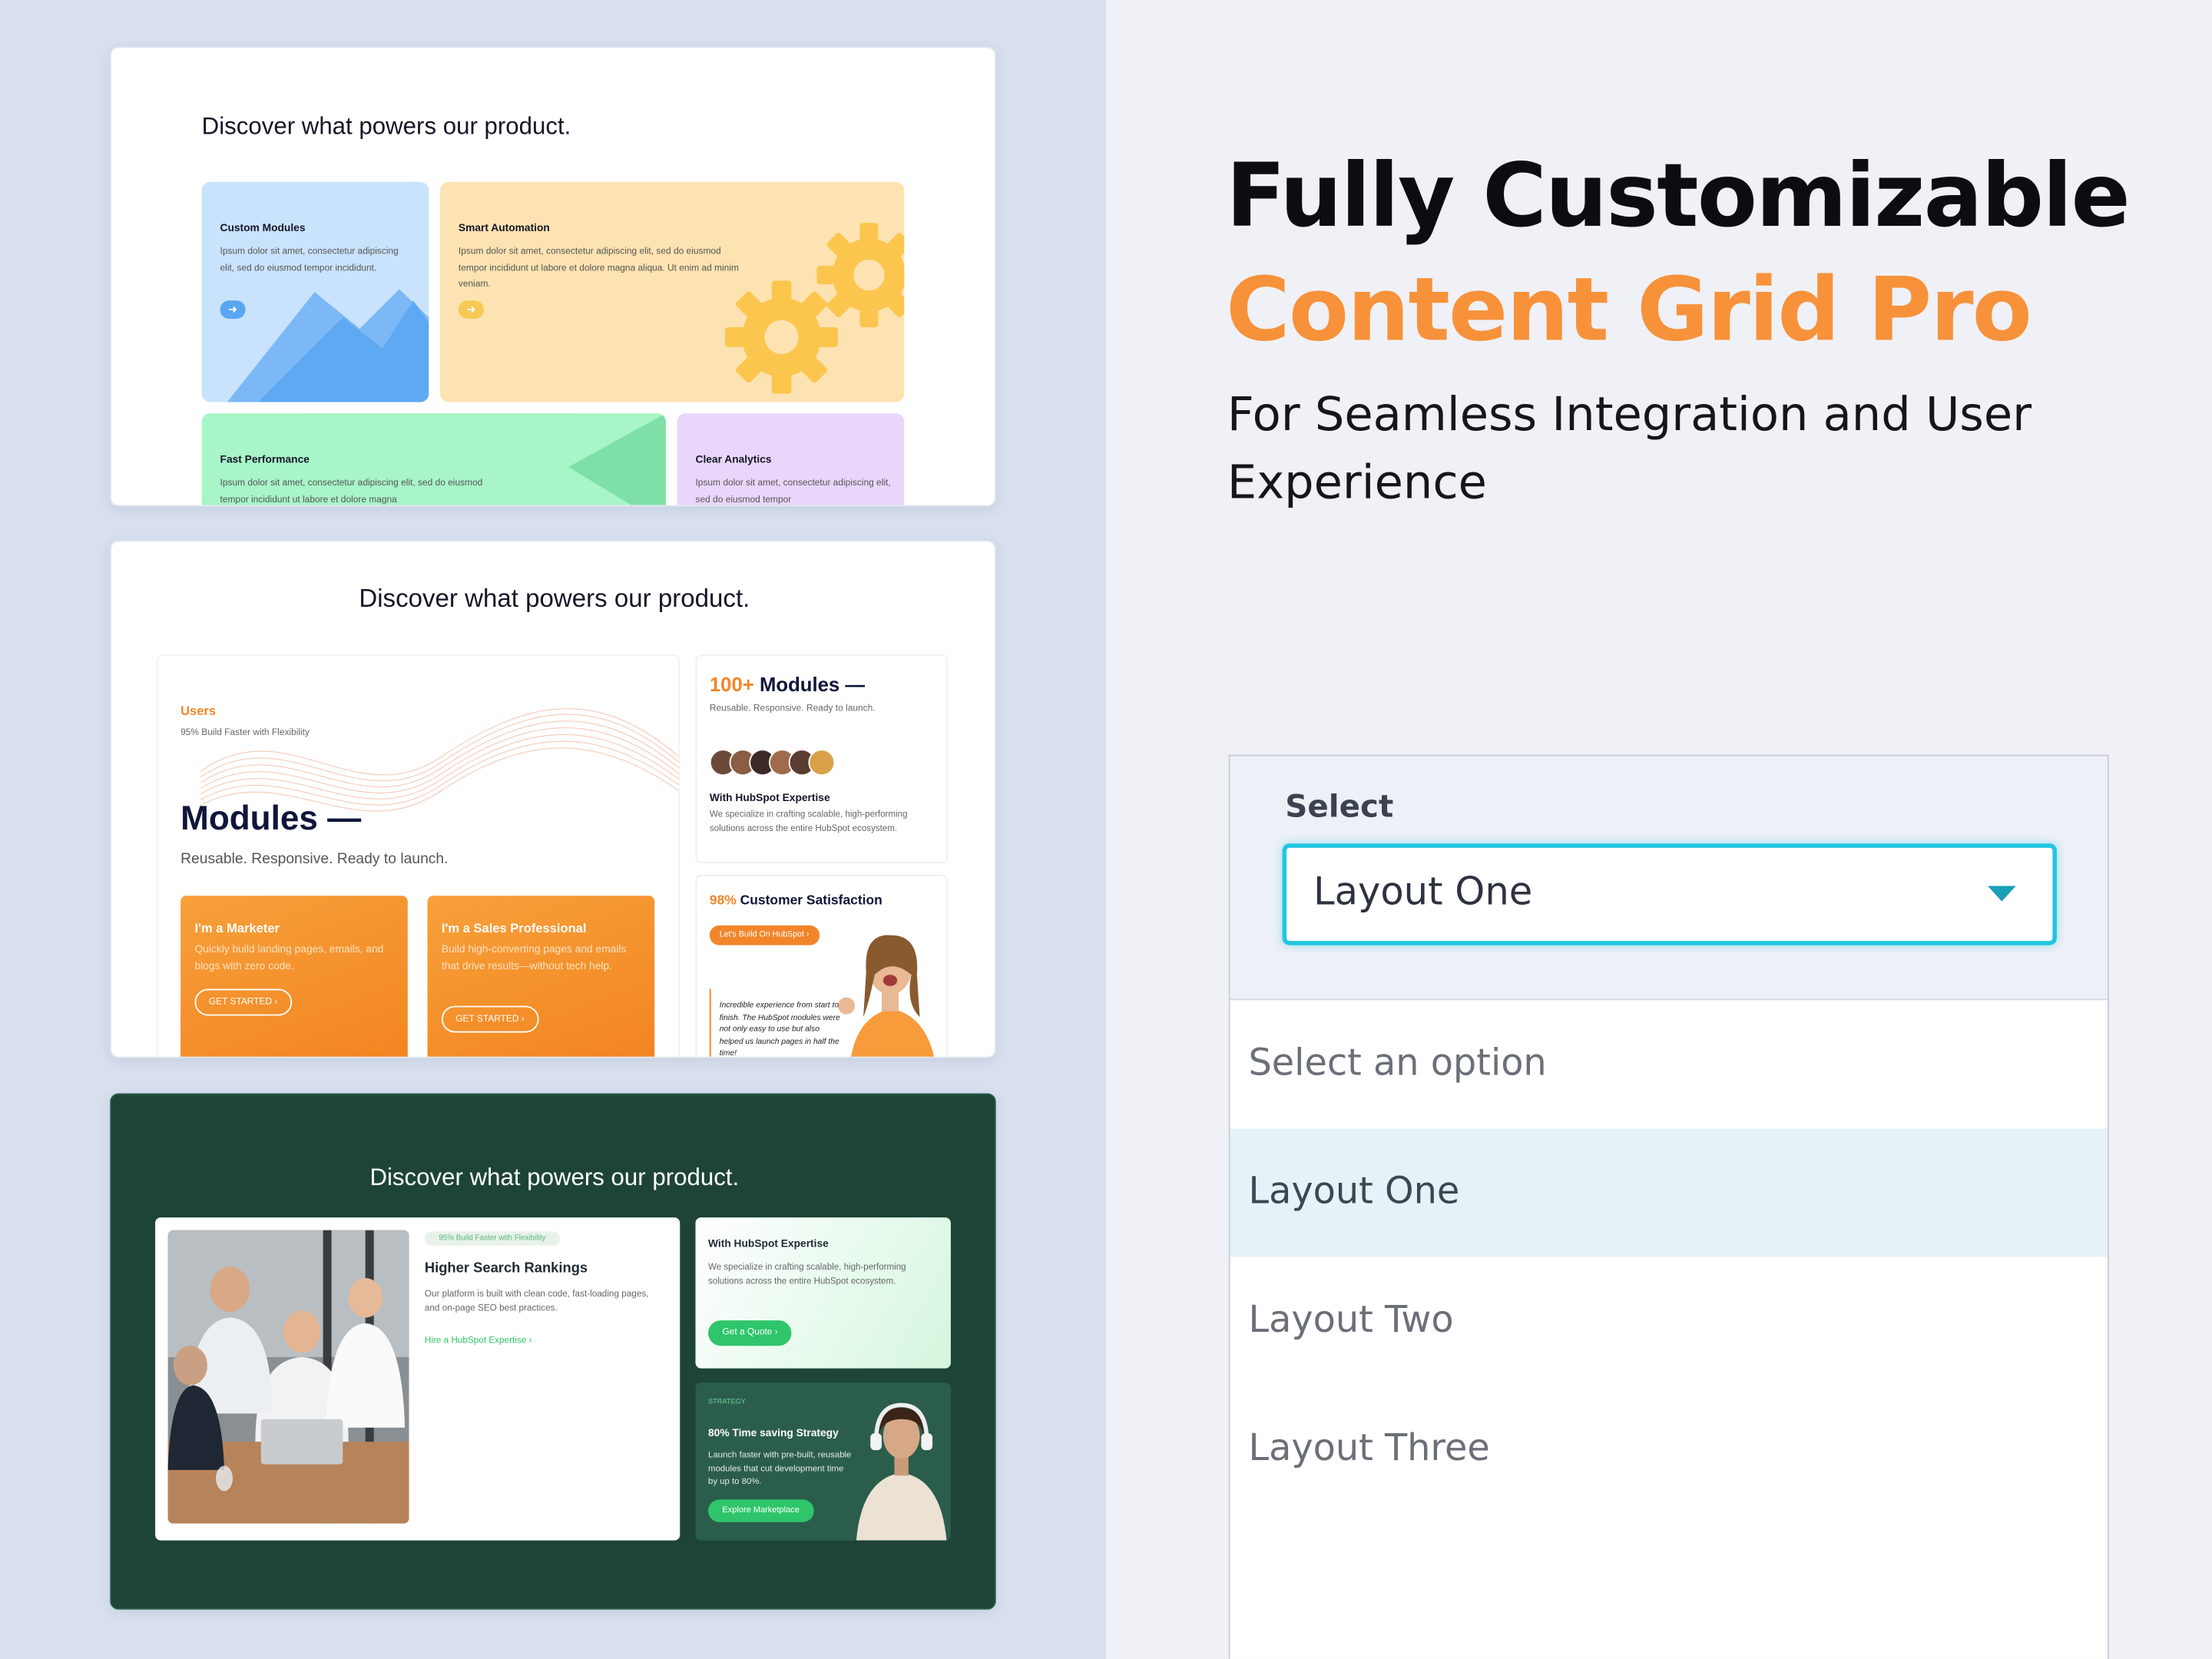  Describe the element at coordinates (1339, 808) in the screenshot. I see `select-label: Select` at that location.